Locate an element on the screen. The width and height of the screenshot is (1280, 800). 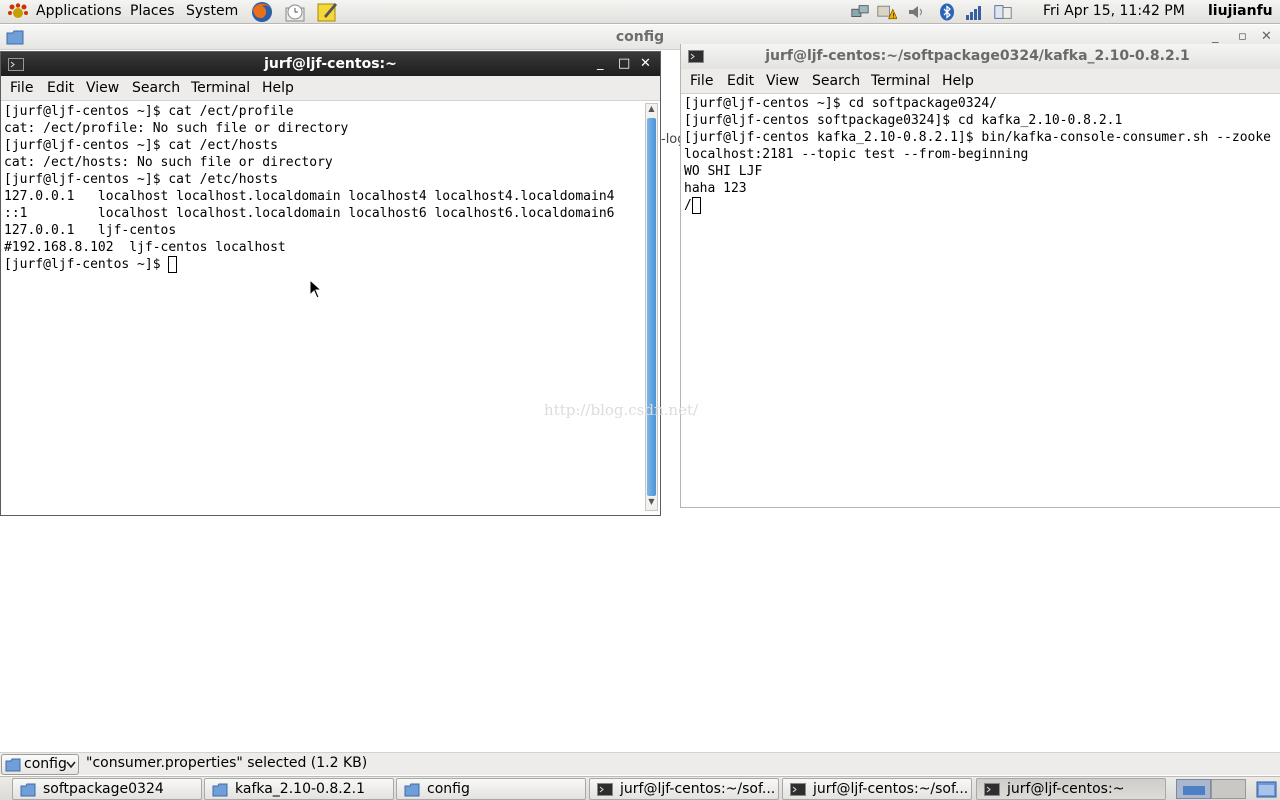
scroll-up-arrow-icon: ▲ is located at coordinates (651, 110).